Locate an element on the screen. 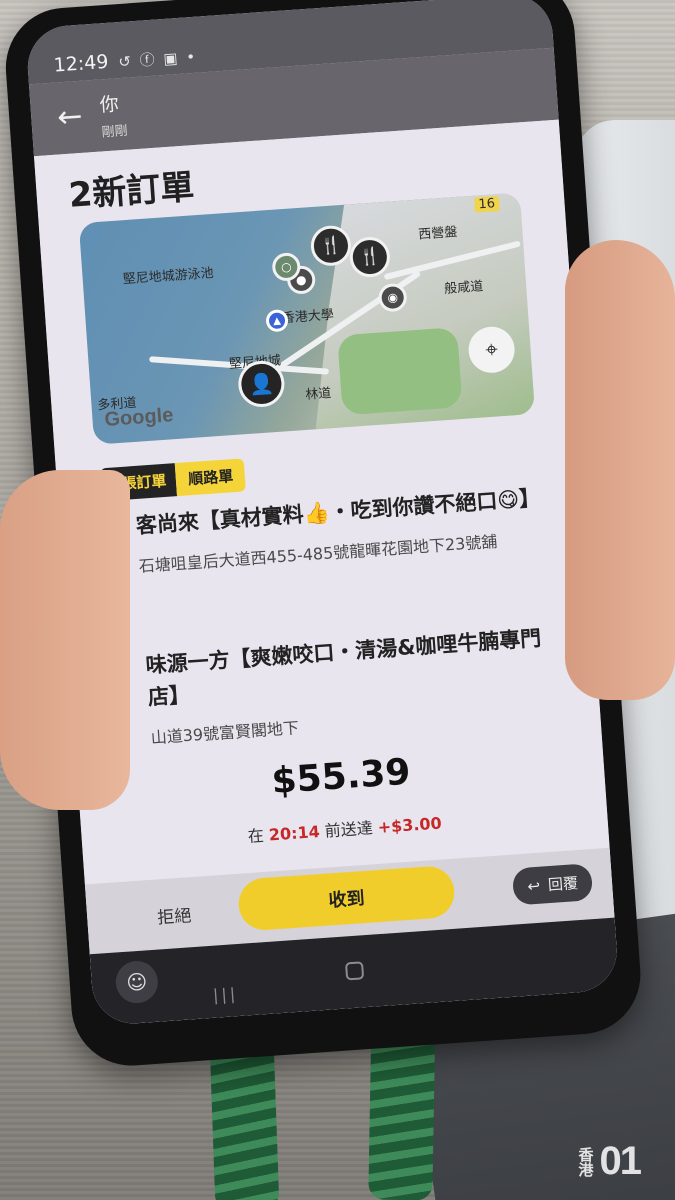 This screenshot has height=1200, width=675. watermark-logo: 01 is located at coordinates (620, 1161).